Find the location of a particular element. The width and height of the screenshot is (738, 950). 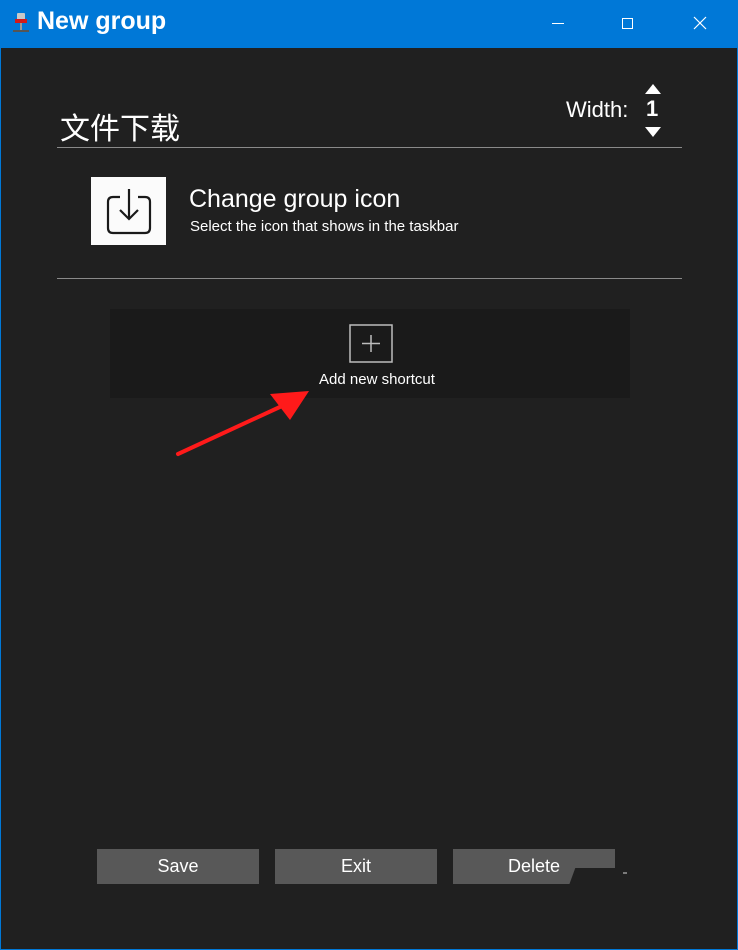

close-icon is located at coordinates (700, 23).